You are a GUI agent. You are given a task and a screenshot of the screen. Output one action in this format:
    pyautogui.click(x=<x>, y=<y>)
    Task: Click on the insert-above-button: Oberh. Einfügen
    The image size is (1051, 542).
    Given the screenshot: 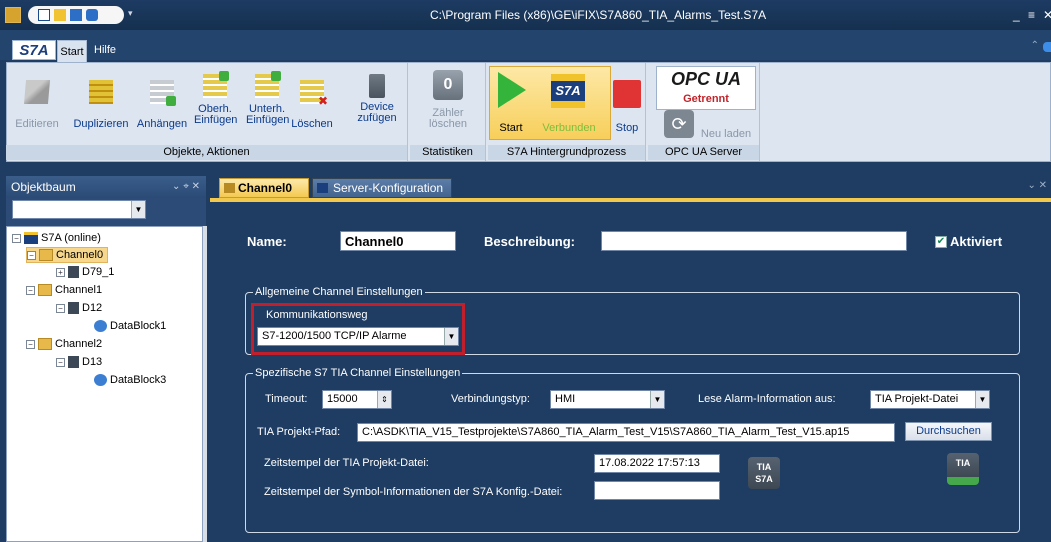 What is the action you would take?
    pyautogui.click(x=216, y=98)
    